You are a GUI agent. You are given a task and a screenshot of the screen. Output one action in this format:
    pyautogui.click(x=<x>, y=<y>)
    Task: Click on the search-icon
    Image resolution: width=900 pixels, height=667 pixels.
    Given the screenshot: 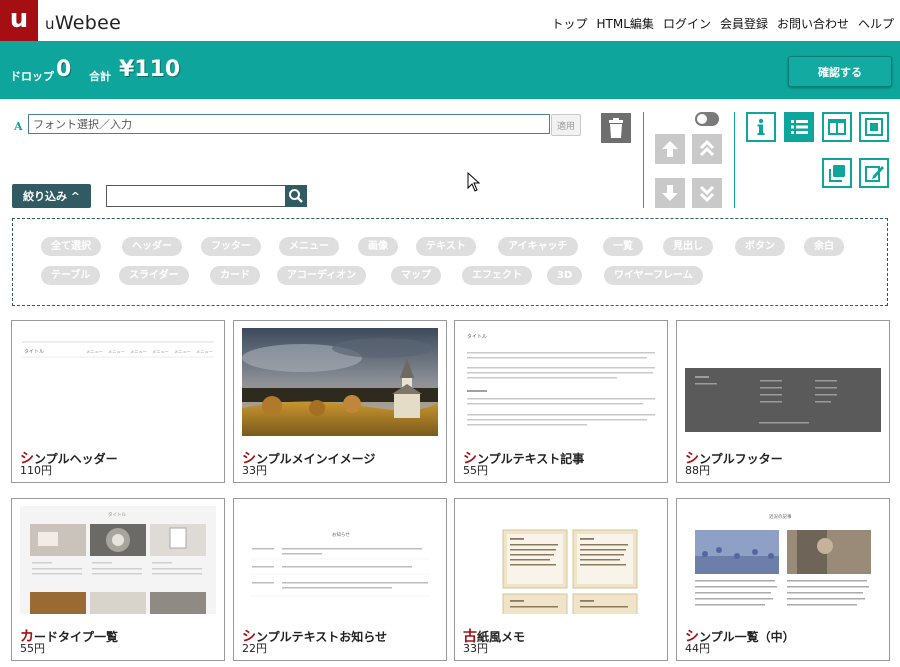 What is the action you would take?
    pyautogui.click(x=296, y=196)
    